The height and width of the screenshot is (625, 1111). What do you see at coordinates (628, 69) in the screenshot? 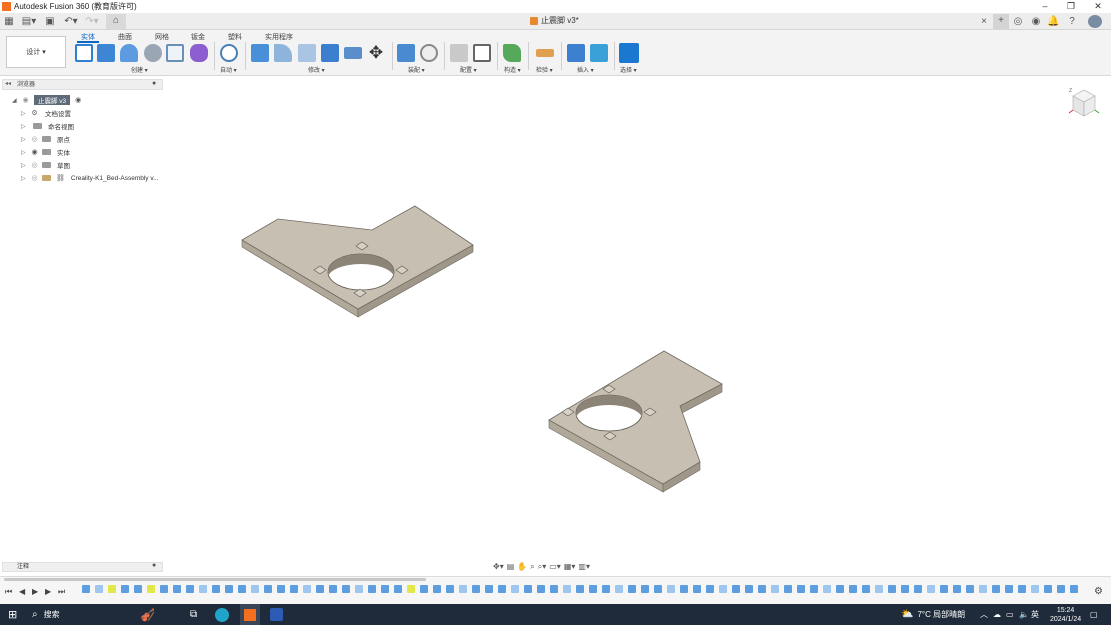
I see `group-select: 选择 ▾` at bounding box center [628, 69].